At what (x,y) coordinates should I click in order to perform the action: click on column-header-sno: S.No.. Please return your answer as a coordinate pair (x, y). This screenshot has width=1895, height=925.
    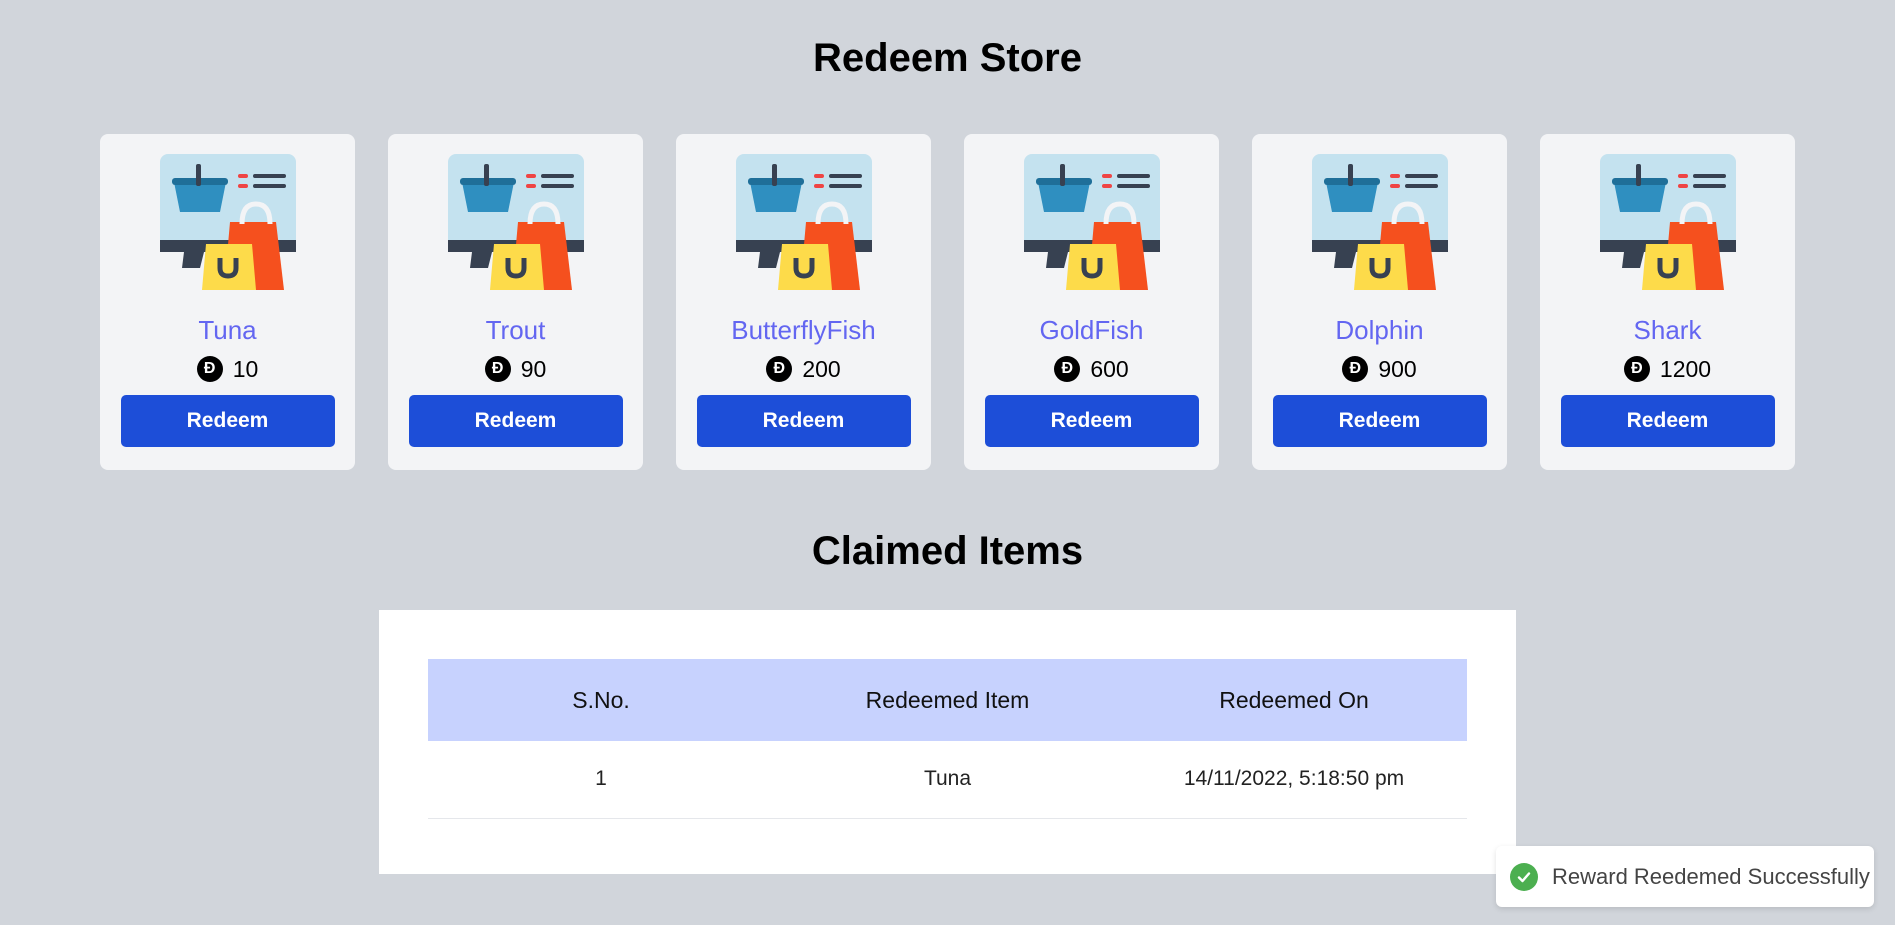
    Looking at the image, I should click on (601, 699).